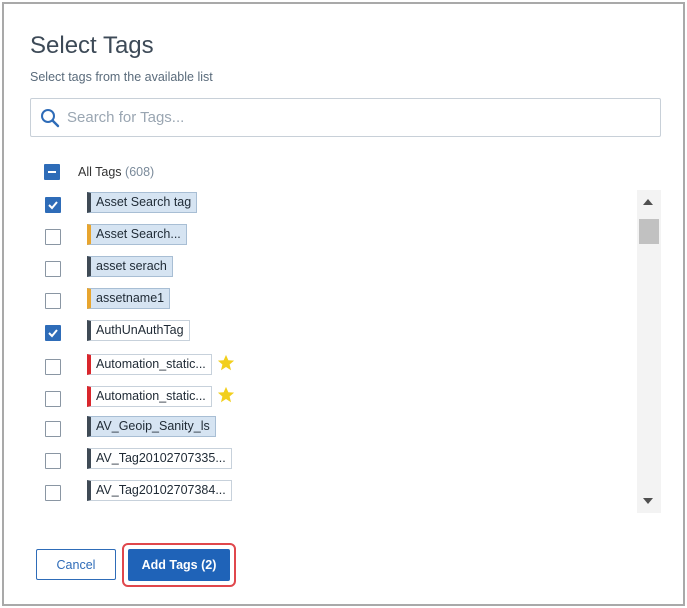  Describe the element at coordinates (92, 45) in the screenshot. I see `dialog-title: Select Tags` at that location.